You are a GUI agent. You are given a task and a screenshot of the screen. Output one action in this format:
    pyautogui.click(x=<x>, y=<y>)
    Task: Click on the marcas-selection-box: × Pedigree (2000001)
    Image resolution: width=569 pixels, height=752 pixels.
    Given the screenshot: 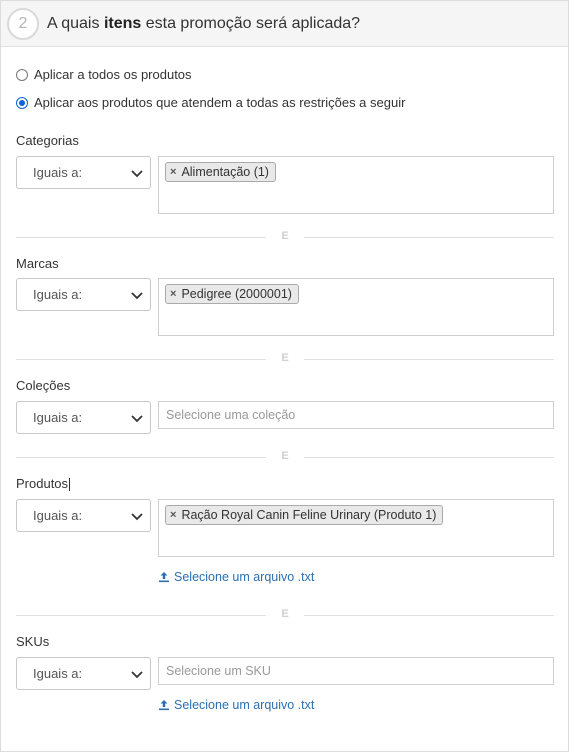 What is the action you would take?
    pyautogui.click(x=356, y=307)
    